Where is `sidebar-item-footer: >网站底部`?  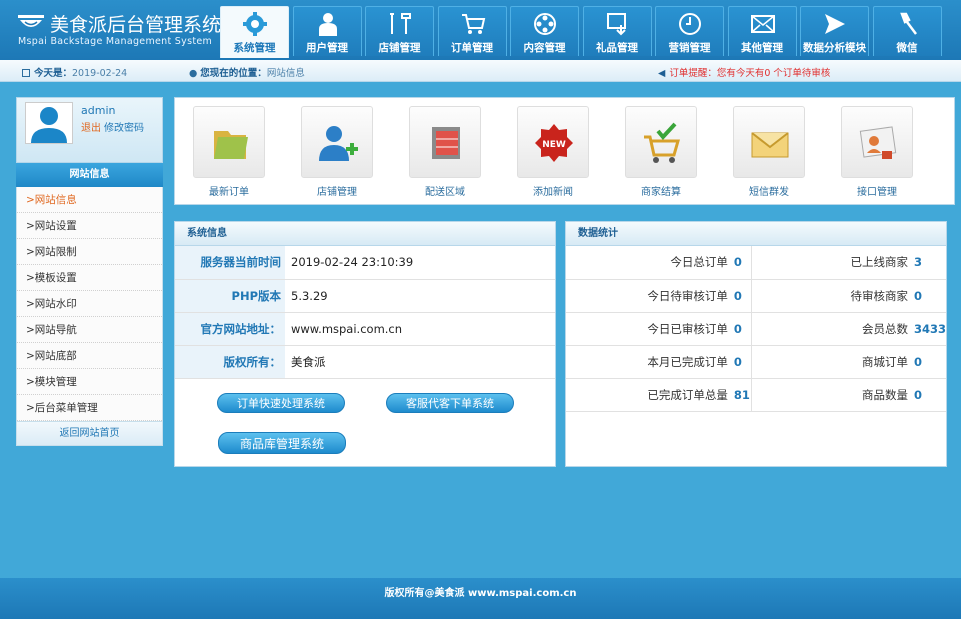
sidebar-item-footer: >网站底部 is located at coordinates (89, 356).